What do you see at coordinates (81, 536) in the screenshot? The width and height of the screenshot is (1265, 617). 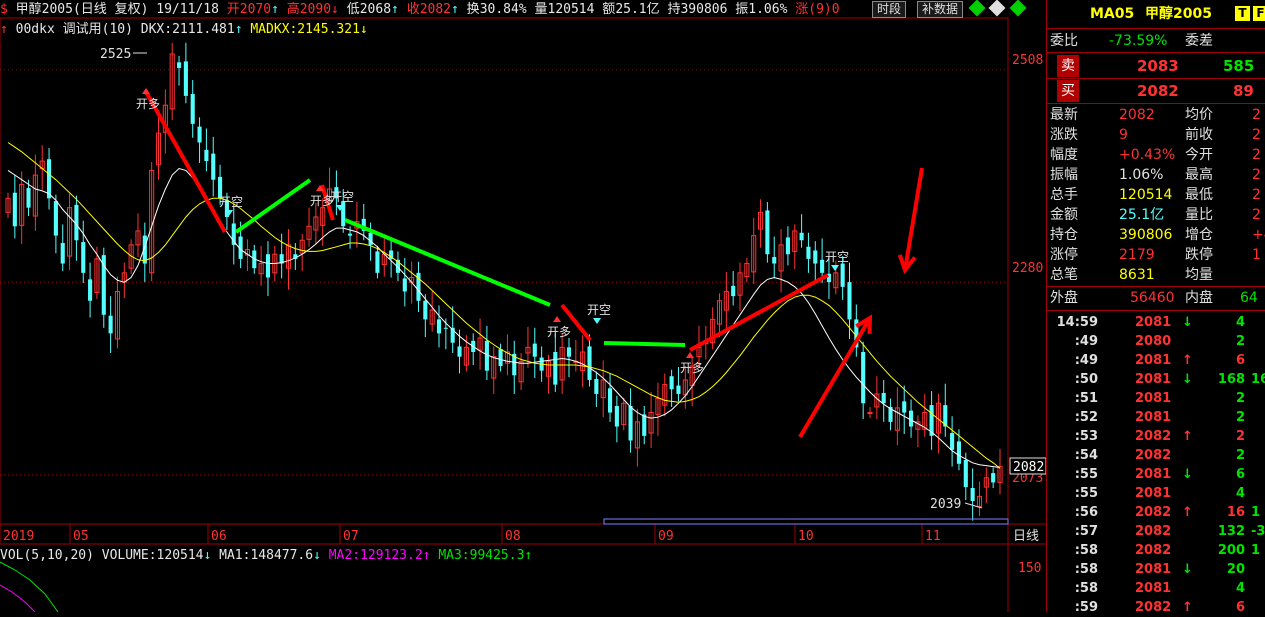 I see `date-label: 05` at bounding box center [81, 536].